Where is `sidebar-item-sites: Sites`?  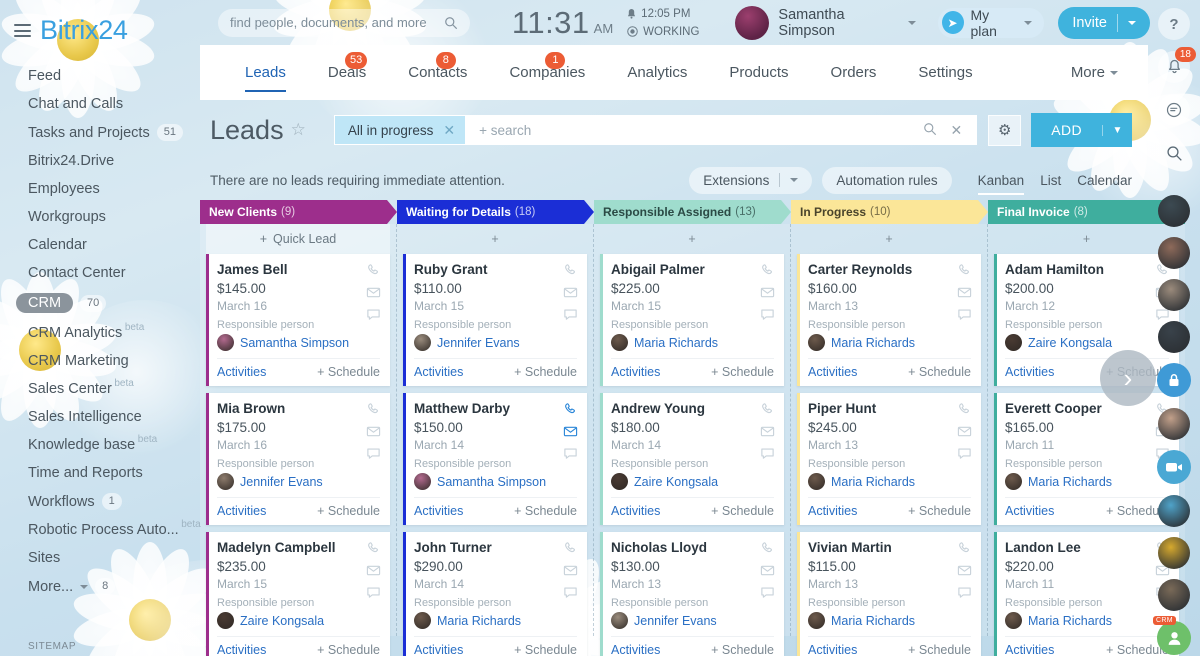
sidebar-item-sites: Sites is located at coordinates (100, 558).